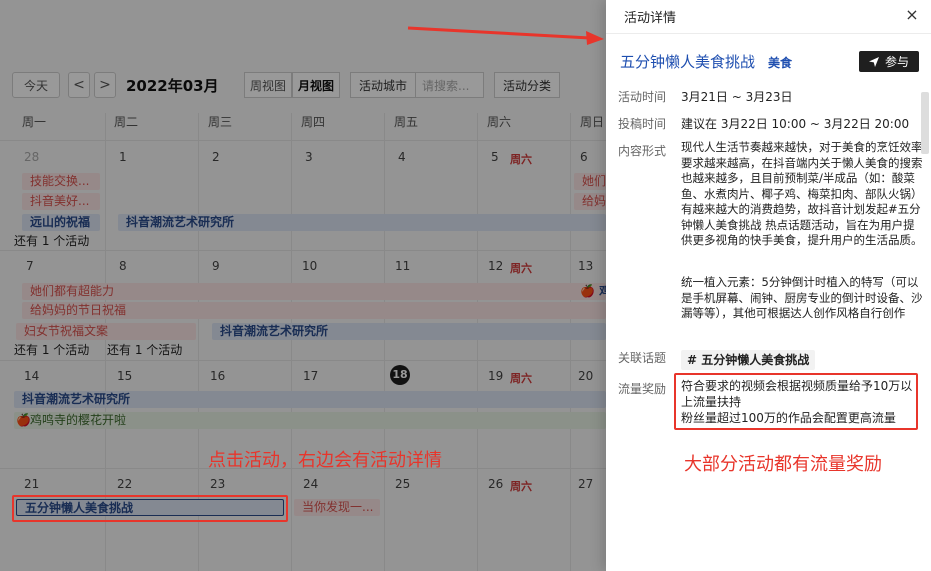 The width and height of the screenshot is (931, 571). Describe the element at coordinates (499, 33) in the screenshot. I see `annotation-arrow-line` at that location.